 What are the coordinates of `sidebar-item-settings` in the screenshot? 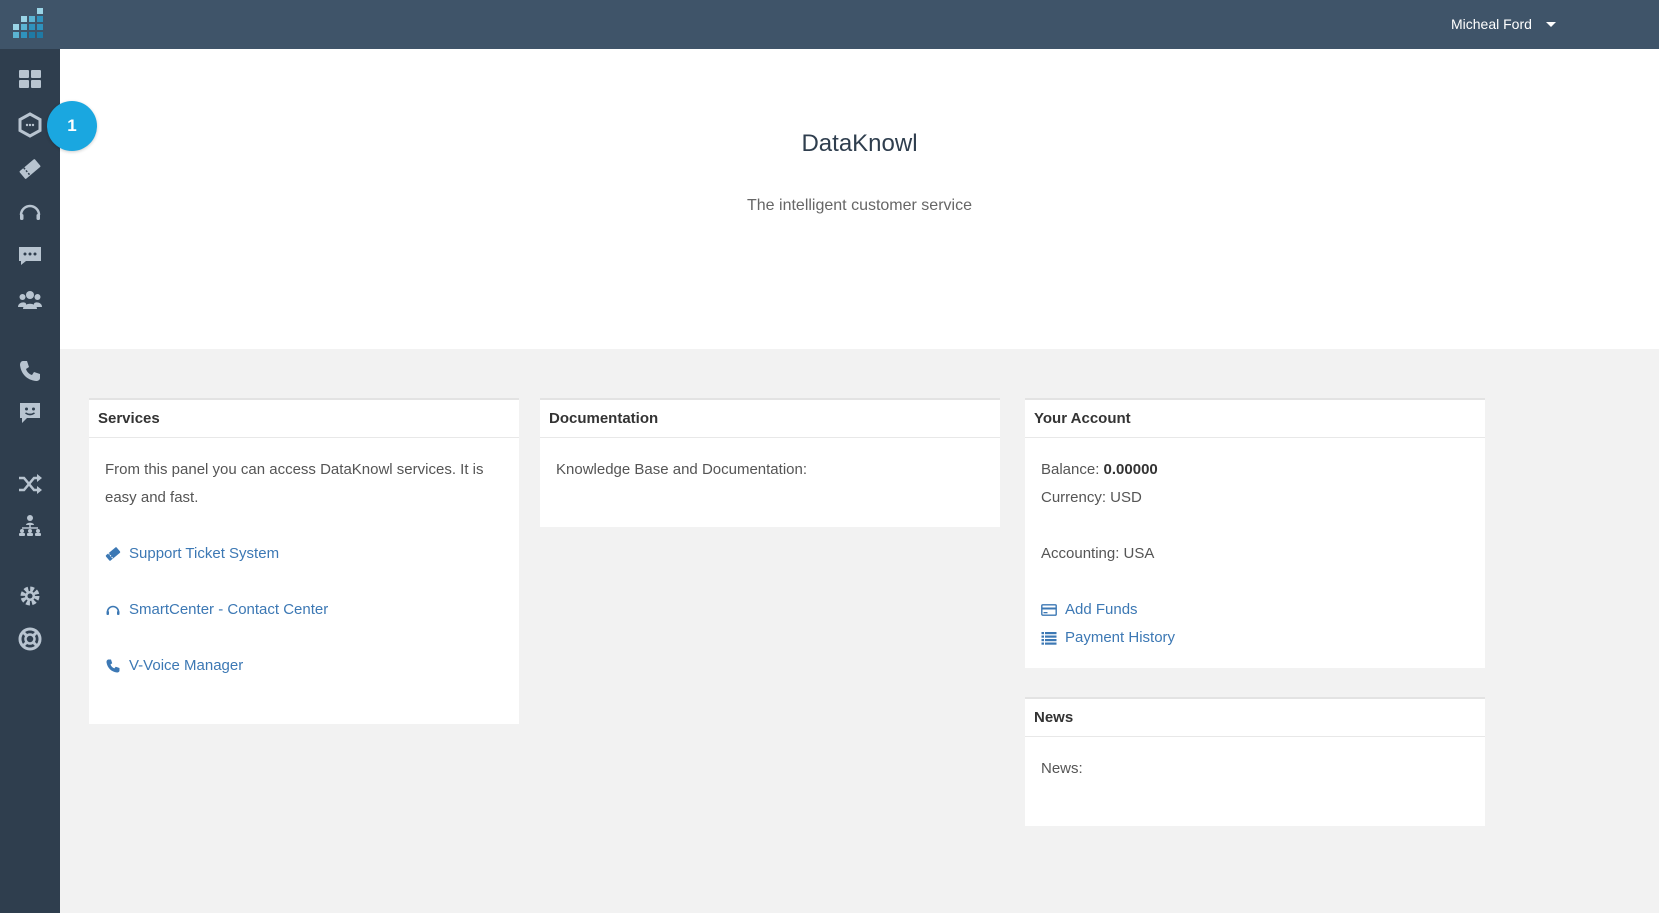 It's located at (30, 596).